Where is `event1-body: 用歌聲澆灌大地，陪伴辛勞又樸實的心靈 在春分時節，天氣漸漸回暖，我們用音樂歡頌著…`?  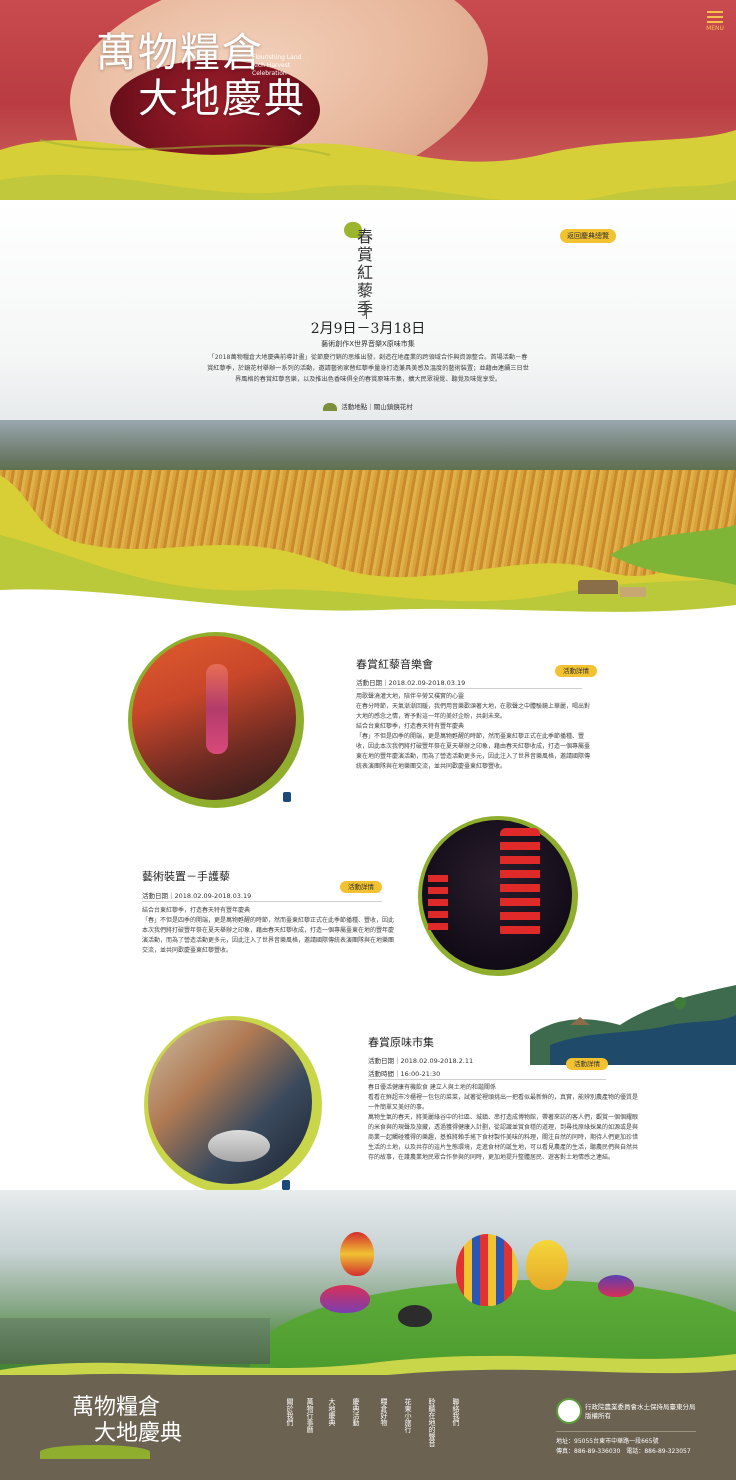
event1-body: 用歌聲澆灌大地，陪伴辛勞又樸實的心靈 在春分時節，天氣漸漸回暖，我們用音樂歡頌著… is located at coordinates (473, 731).